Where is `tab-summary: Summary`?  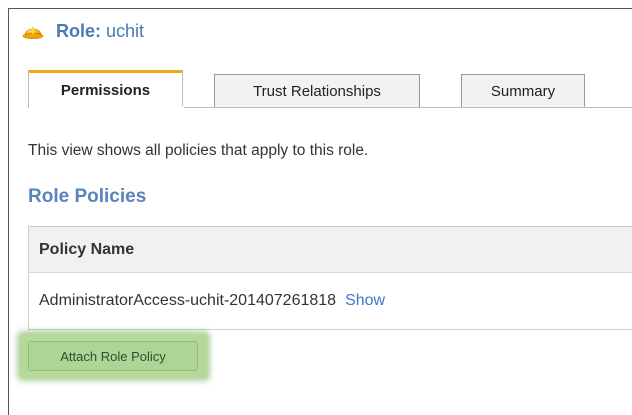
tab-summary: Summary is located at coordinates (523, 90).